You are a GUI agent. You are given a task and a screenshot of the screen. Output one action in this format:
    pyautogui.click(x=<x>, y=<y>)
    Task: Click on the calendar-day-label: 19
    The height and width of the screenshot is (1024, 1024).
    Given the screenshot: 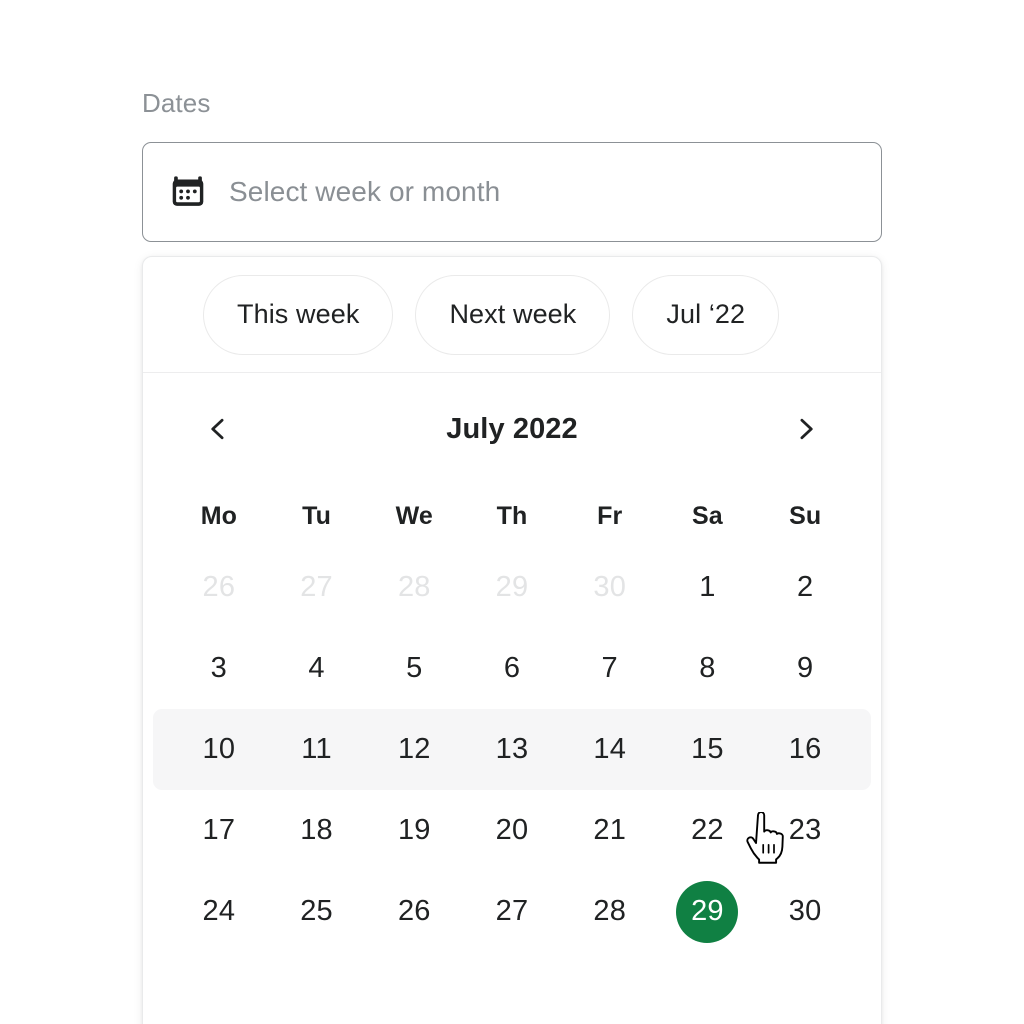 What is the action you would take?
    pyautogui.click(x=414, y=830)
    